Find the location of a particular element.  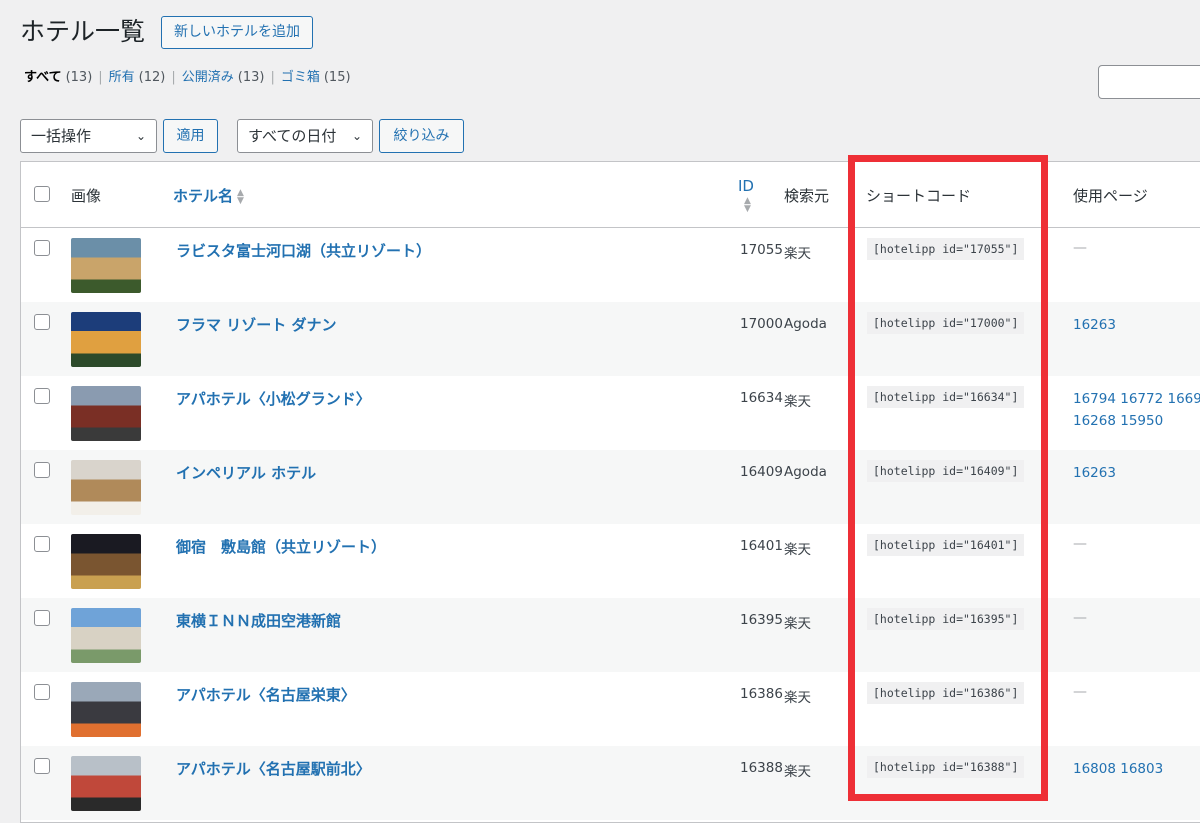

hotel-id: 16401 is located at coordinates (761, 546).